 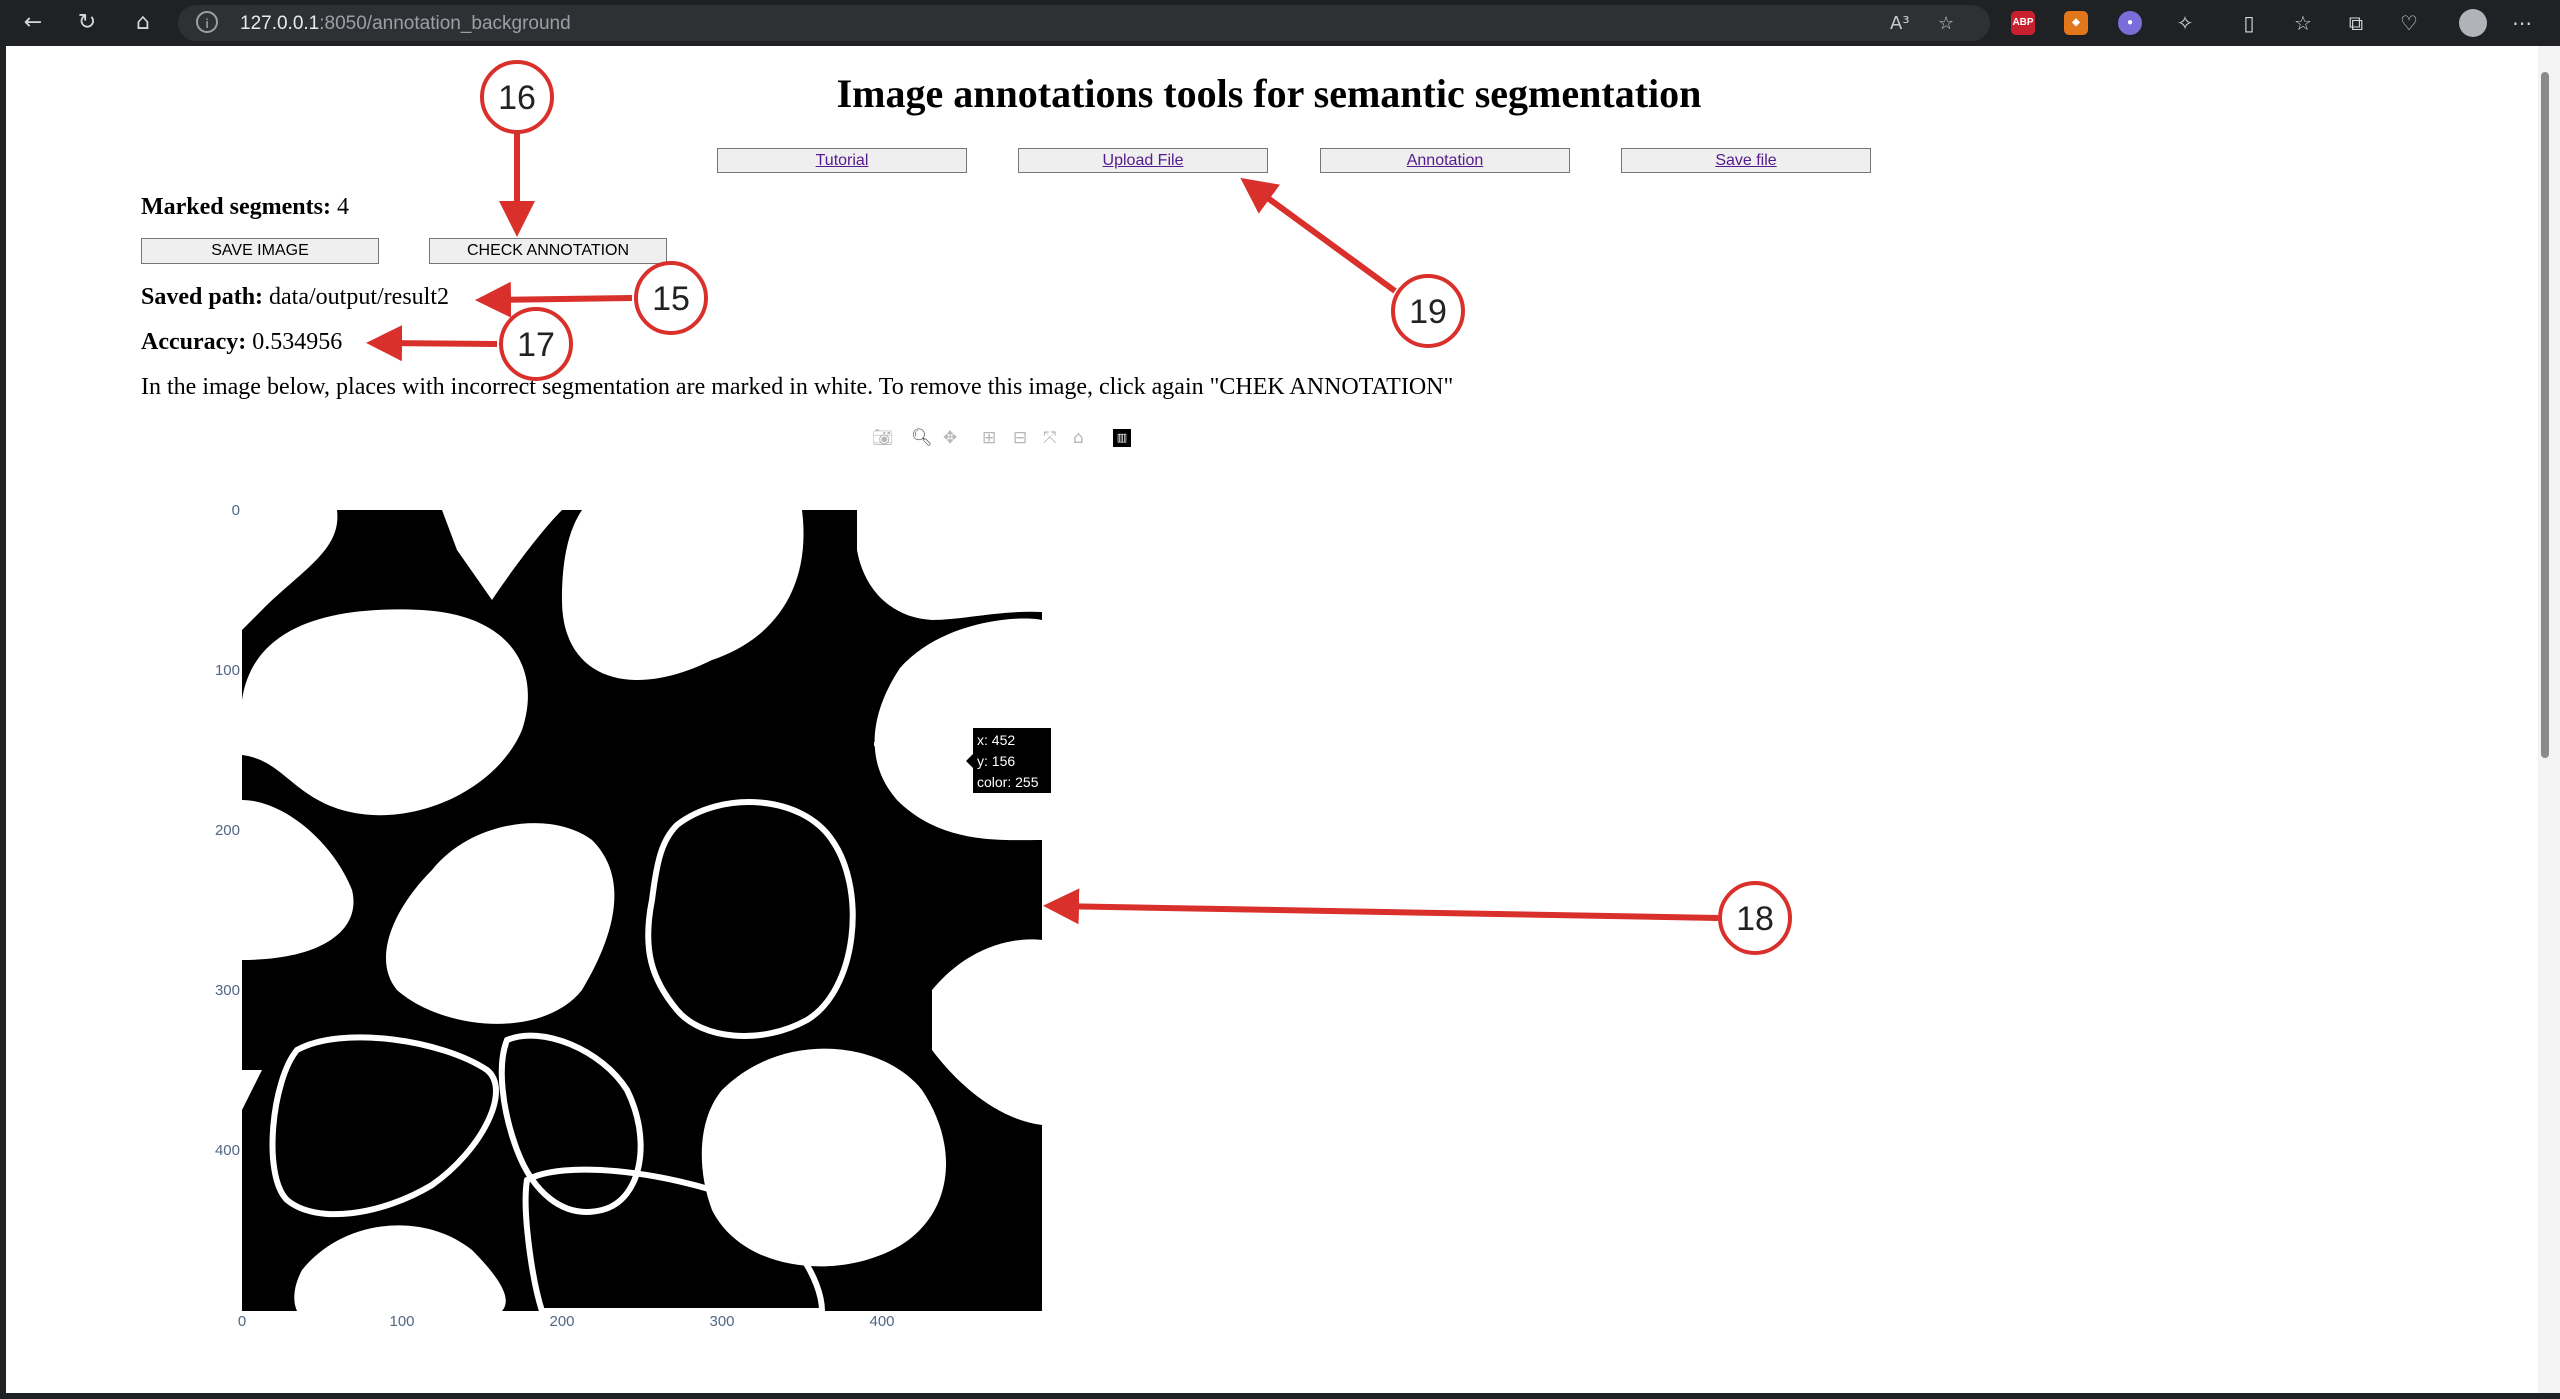 What do you see at coordinates (3, 722) in the screenshot?
I see `window-frame-left` at bounding box center [3, 722].